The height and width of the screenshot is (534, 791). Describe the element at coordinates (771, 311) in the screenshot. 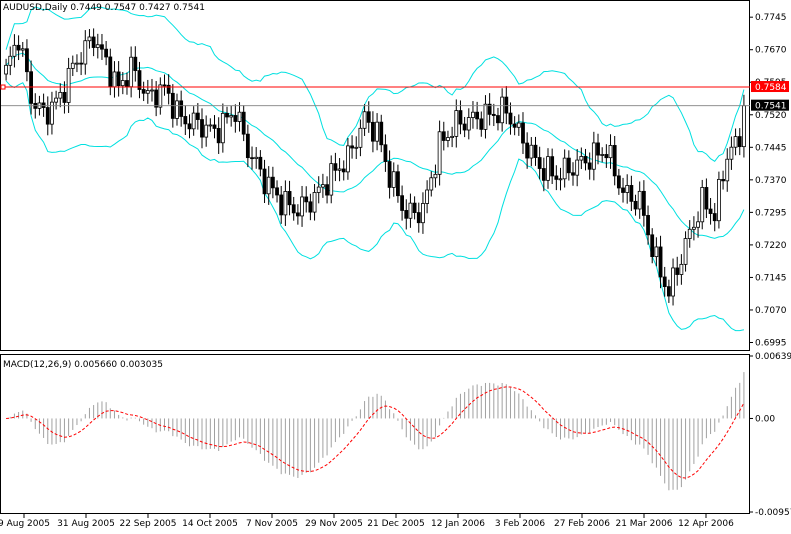

I see `price-tick-label: 0.7070` at that location.